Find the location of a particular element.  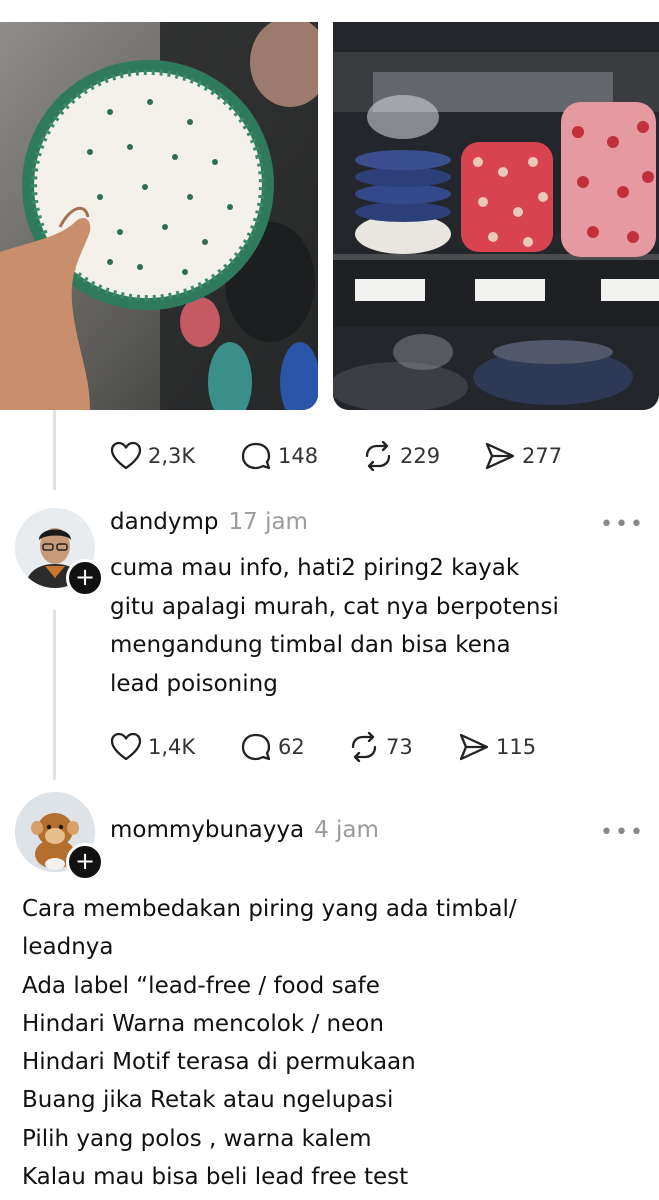

reply-header: mommybunayya 4 jam is located at coordinates (244, 830).